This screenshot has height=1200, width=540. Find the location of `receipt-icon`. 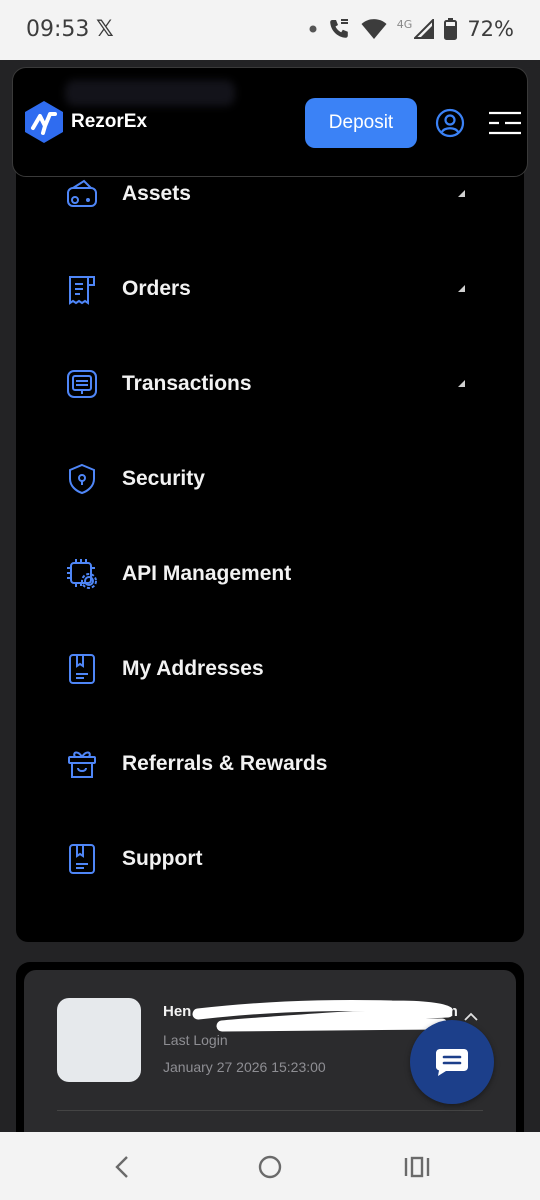

receipt-icon is located at coordinates (82, 290).